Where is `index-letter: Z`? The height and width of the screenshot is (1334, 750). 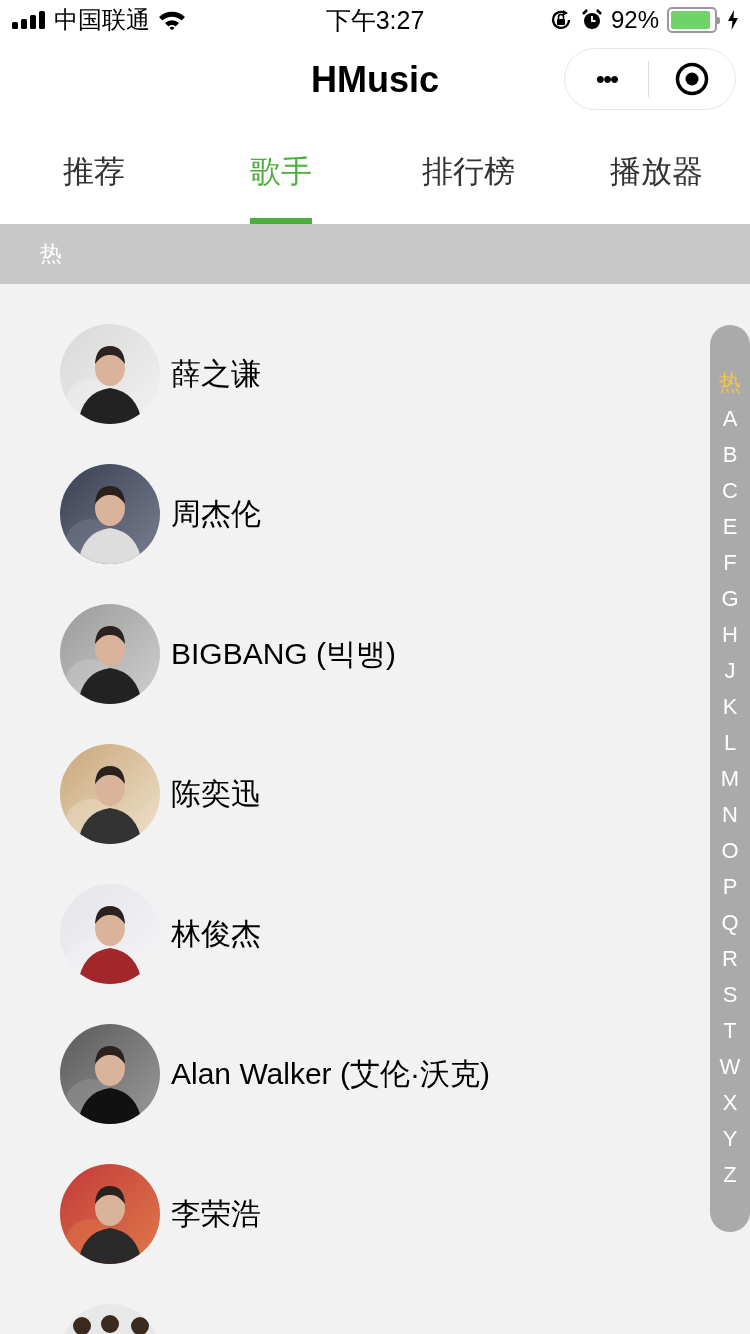 index-letter: Z is located at coordinates (730, 1175).